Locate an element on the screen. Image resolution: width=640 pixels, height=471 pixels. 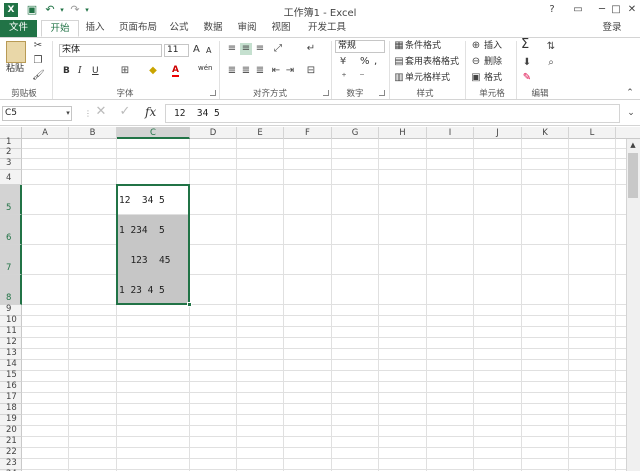
expand-formula-bar-icon: ⌄ is located at coordinates (631, 113).